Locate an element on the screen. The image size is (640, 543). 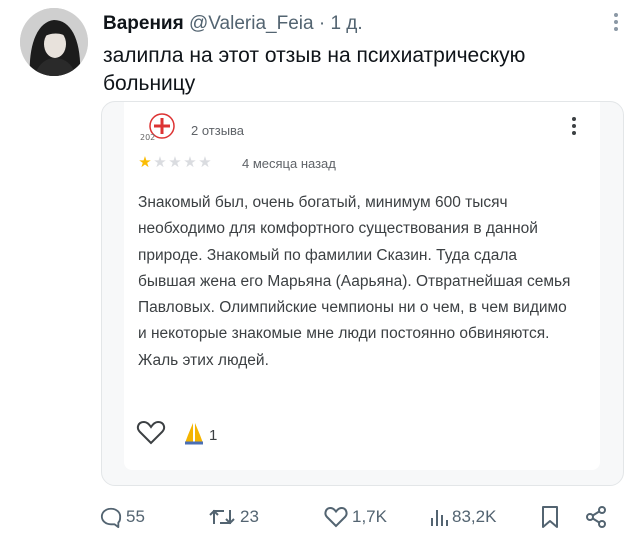
like-icon is located at coordinates (336, 517).